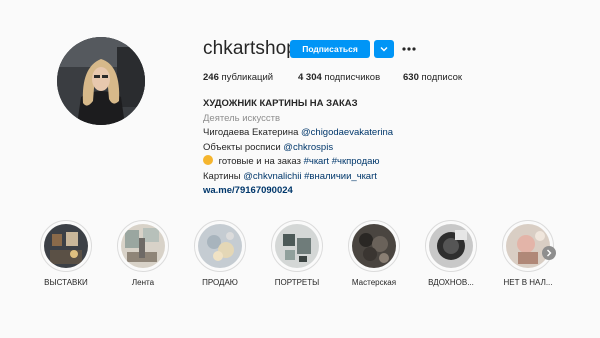 Image resolution: width=600 pixels, height=338 pixels. What do you see at coordinates (352, 77) in the screenshot?
I see `followers-label: подписчиков` at bounding box center [352, 77].